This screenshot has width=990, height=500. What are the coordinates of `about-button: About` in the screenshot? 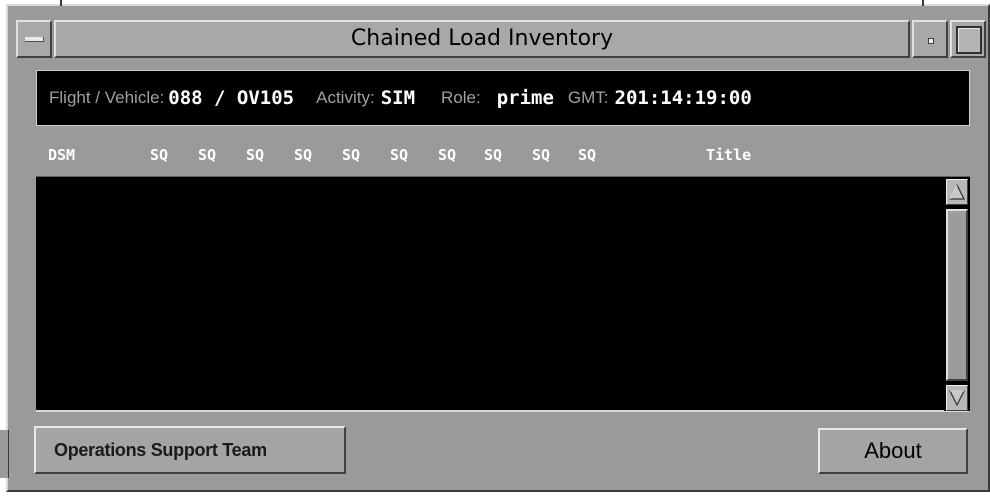 It's located at (893, 451).